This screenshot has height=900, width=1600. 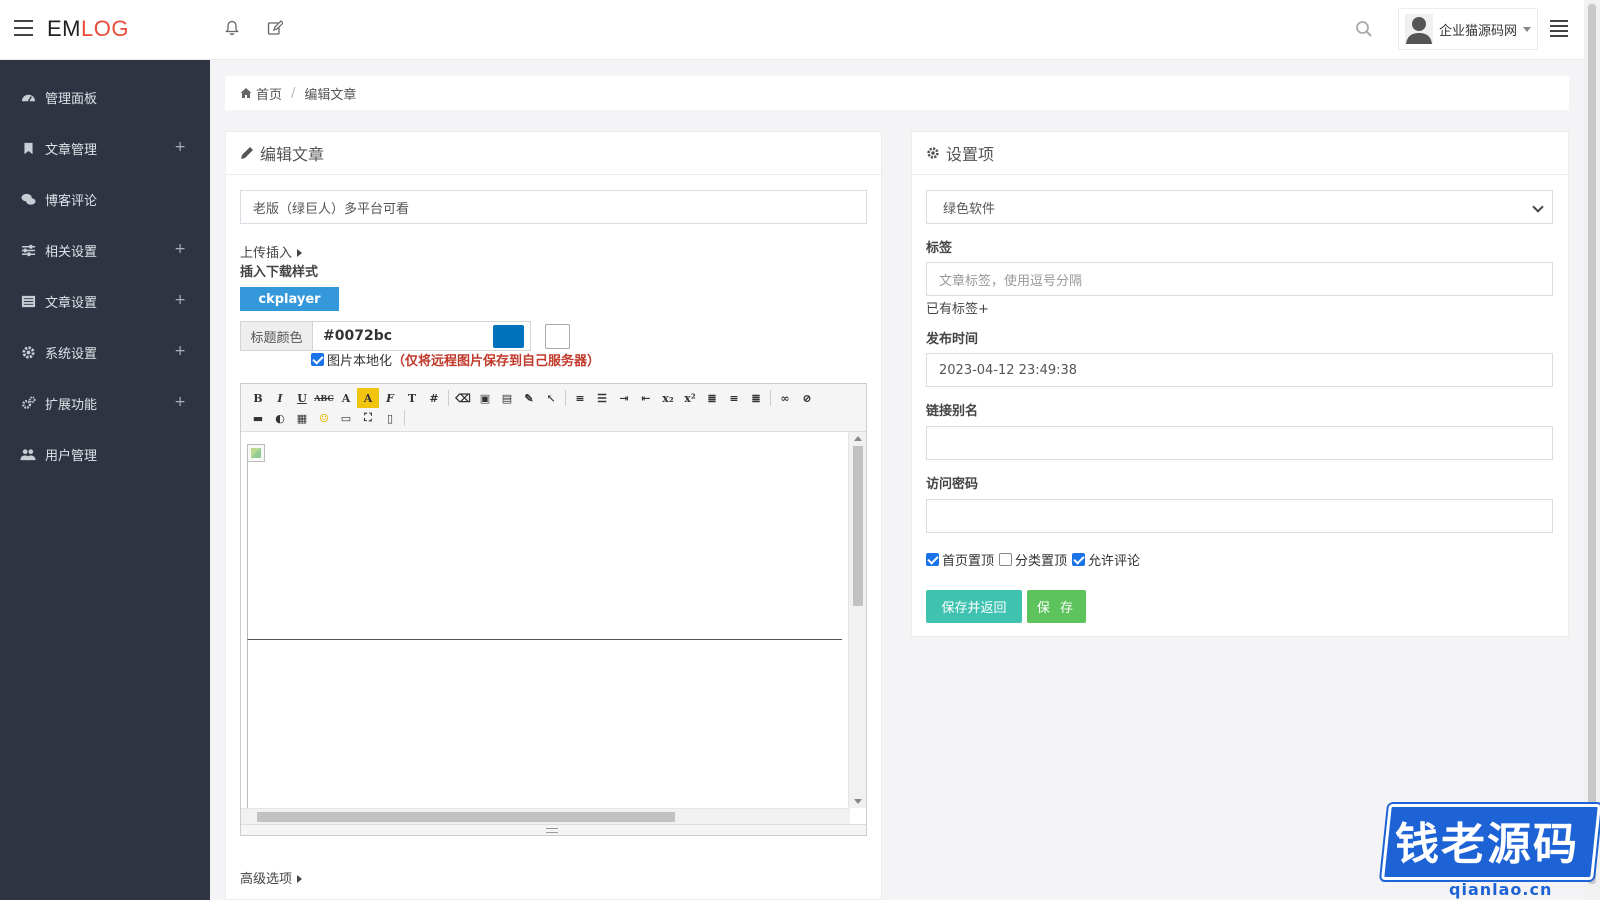 I want to click on emoticon-icon: ☺, so click(x=324, y=418).